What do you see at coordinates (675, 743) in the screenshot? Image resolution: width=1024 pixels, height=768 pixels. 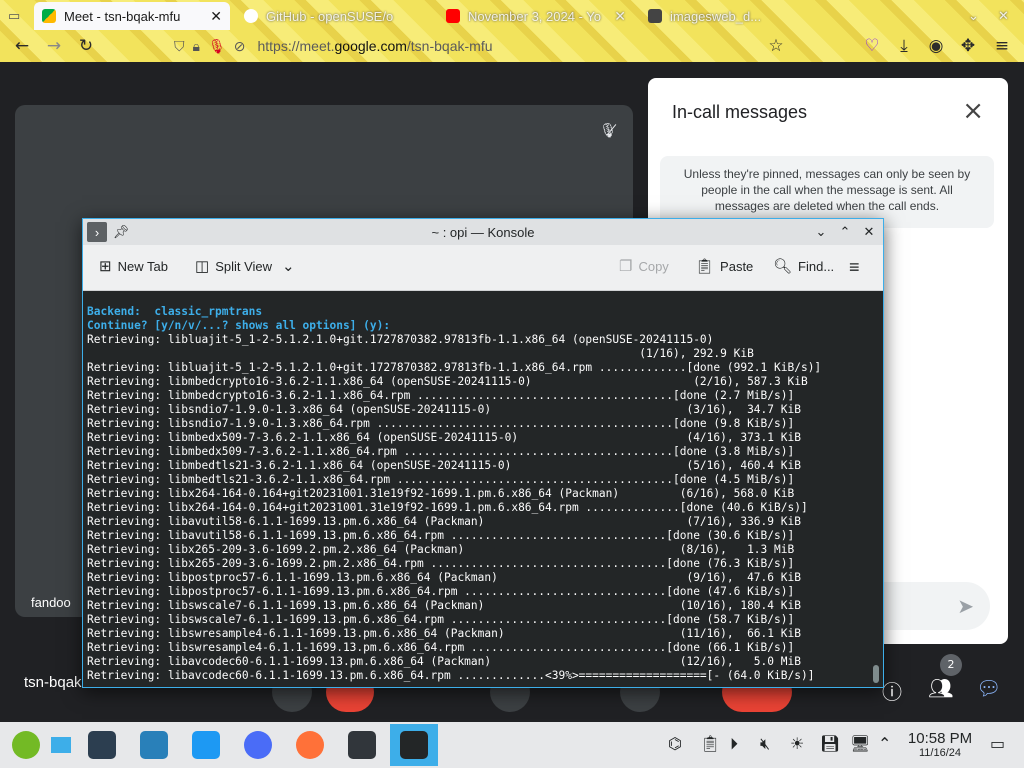 I see `network-icon: ⌬` at bounding box center [675, 743].